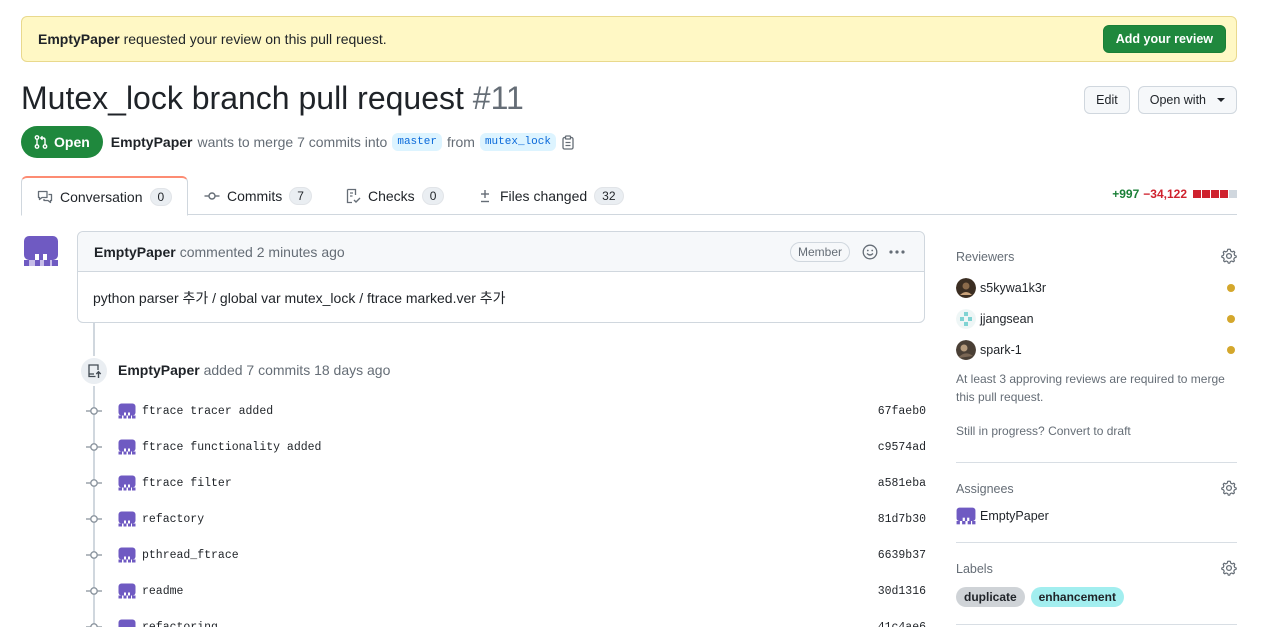 The height and width of the screenshot is (627, 1262). I want to click on commit-sha: a581eba, so click(902, 483).